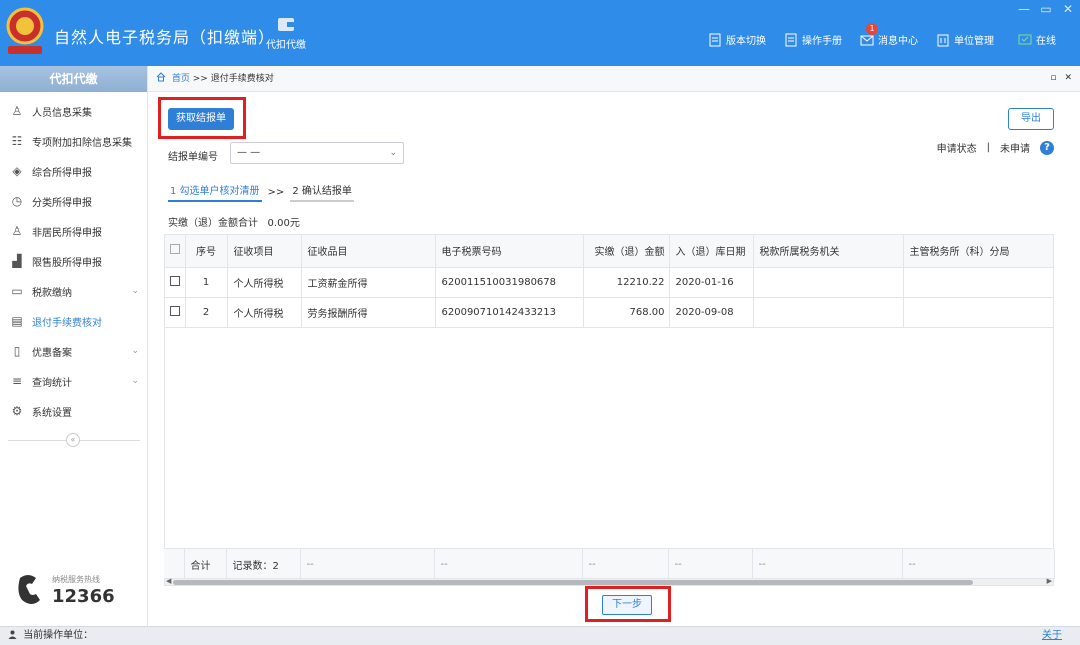 The width and height of the screenshot is (1080, 645). I want to click on horizontal-scrollbar: ◀ ▶, so click(609, 581).